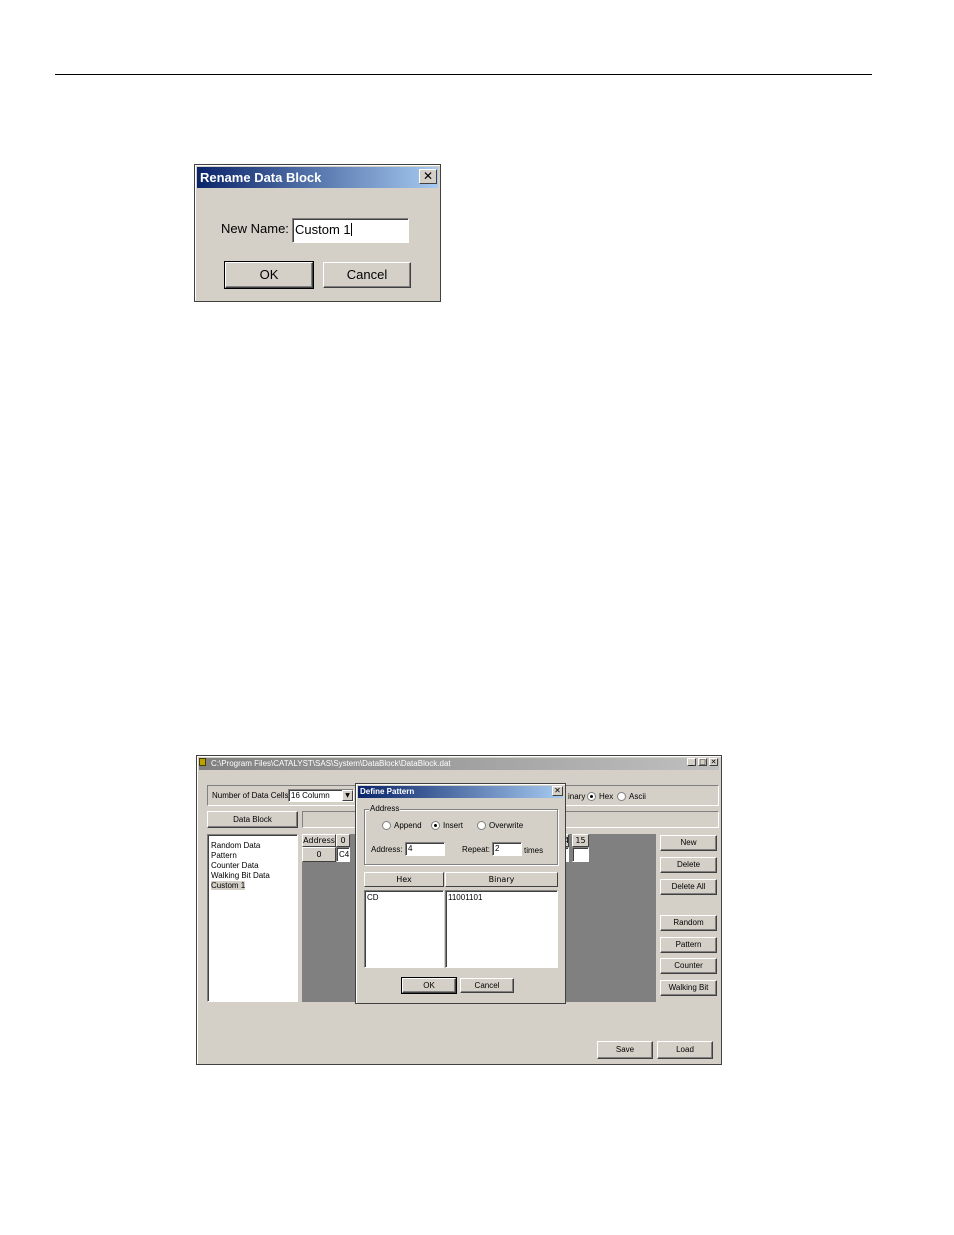  Describe the element at coordinates (685, 1050) in the screenshot. I see `load-button: Load` at that location.